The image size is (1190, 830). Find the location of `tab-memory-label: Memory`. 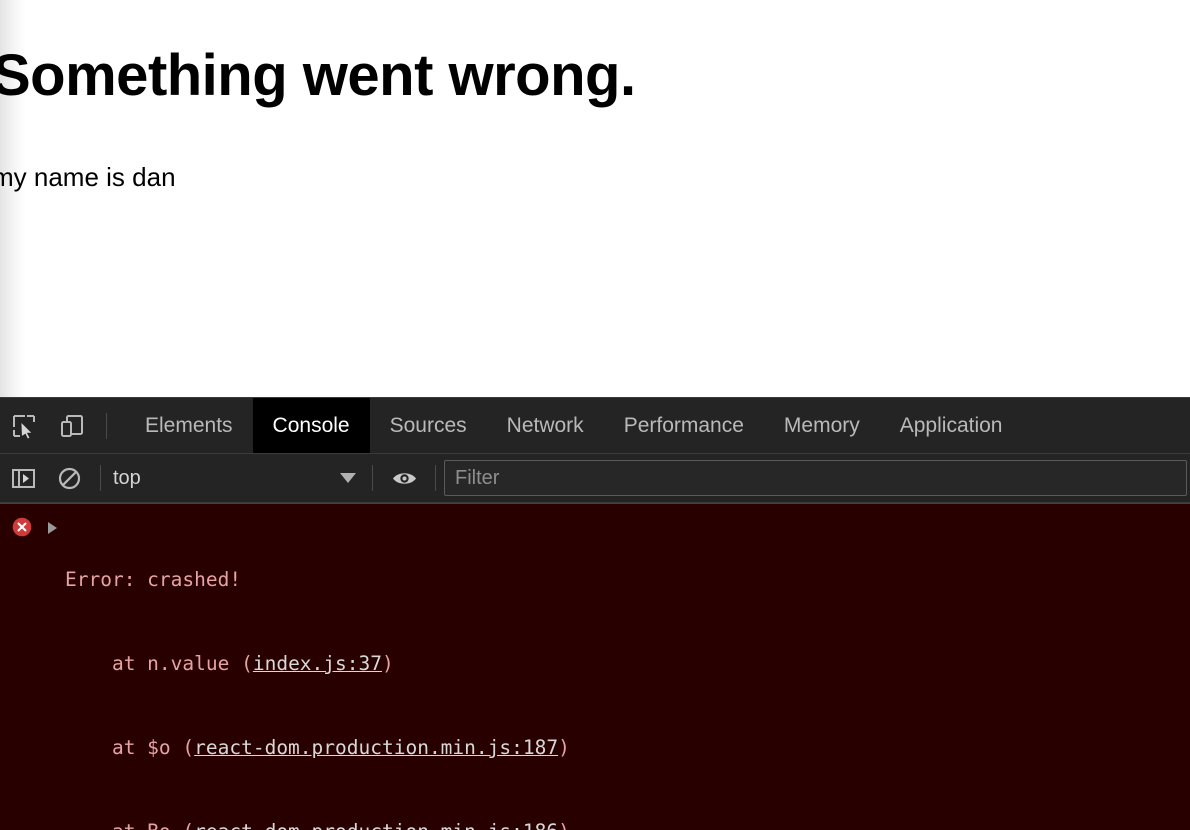

tab-memory-label: Memory is located at coordinates (821, 425).